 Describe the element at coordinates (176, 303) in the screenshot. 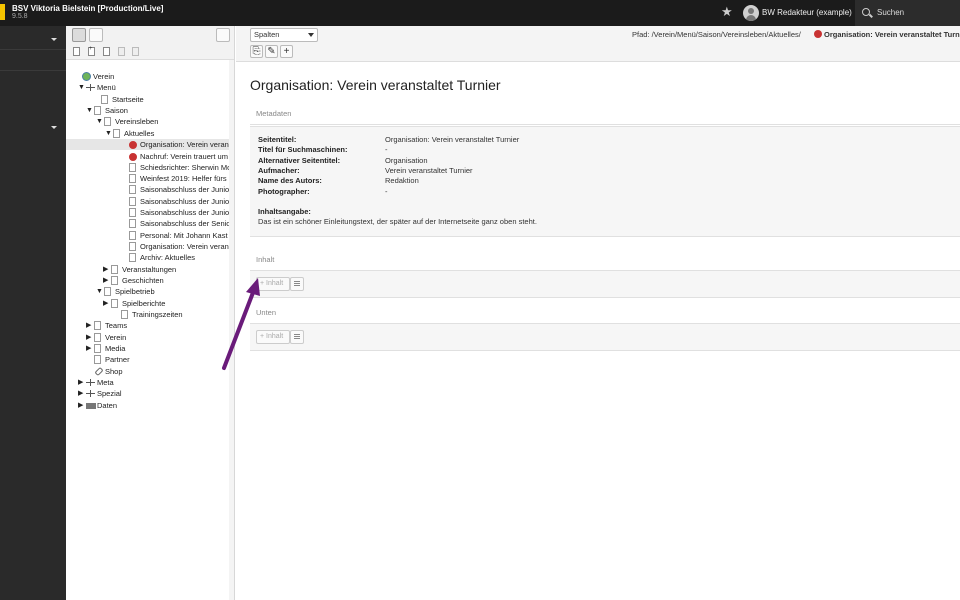

I see `tree-node-label: Spielberichte` at that location.